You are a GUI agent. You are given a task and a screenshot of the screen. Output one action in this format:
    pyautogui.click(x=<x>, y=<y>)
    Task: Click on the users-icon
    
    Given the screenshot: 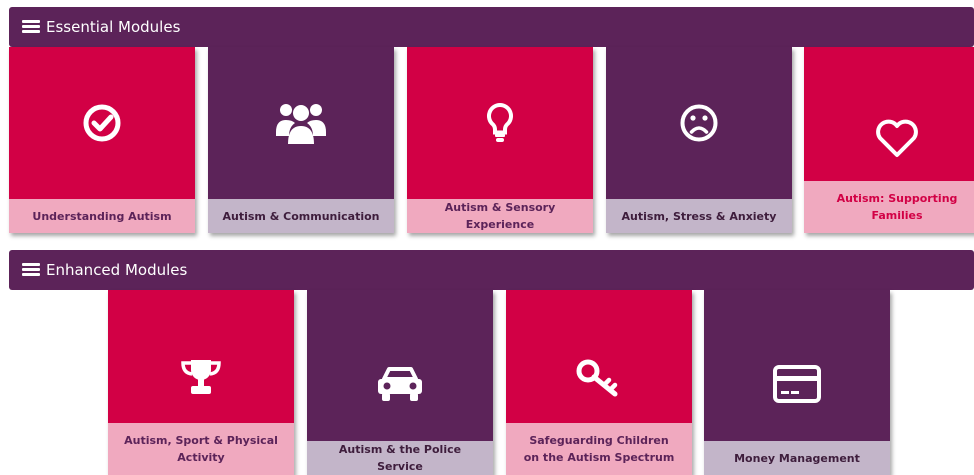 What is the action you would take?
    pyautogui.click(x=301, y=124)
    